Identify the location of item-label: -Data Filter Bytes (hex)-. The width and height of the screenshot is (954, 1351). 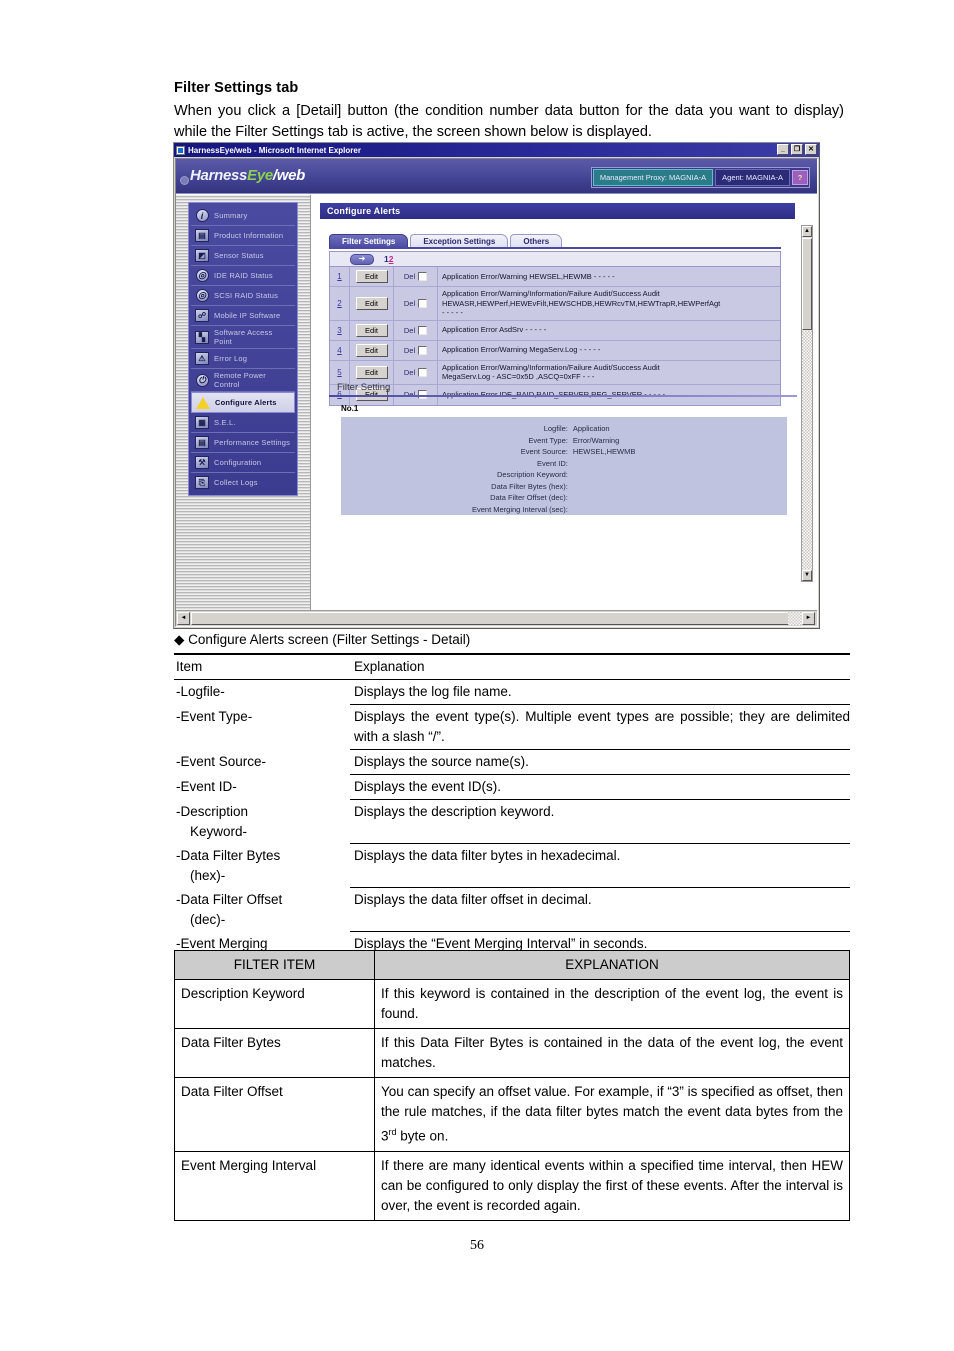
(262, 866).